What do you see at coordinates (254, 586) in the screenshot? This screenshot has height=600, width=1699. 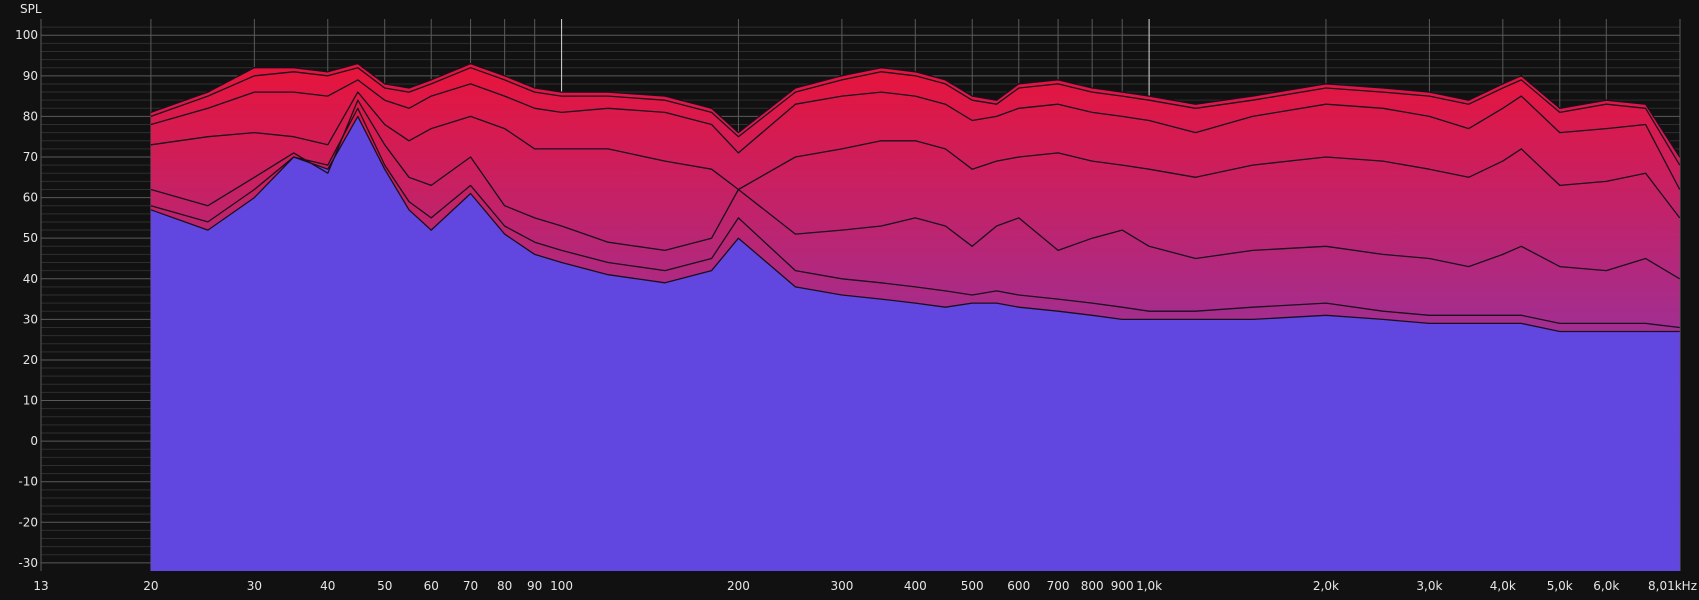 I see `x-tick-label: 30` at bounding box center [254, 586].